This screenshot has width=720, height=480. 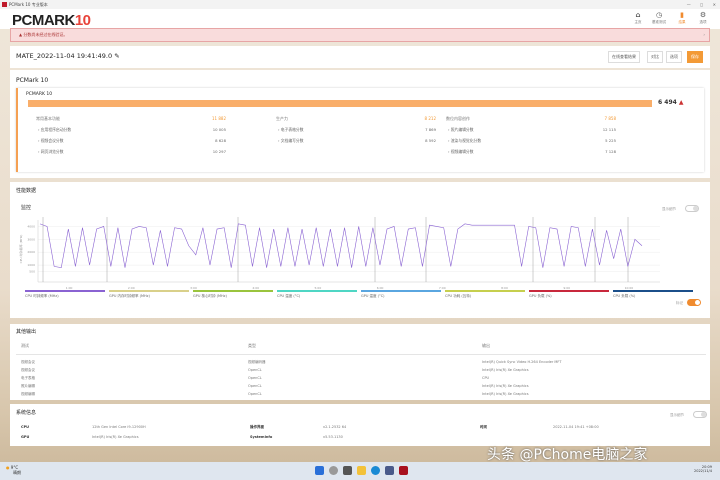 I want to click on window-title: PCMark 10 专业版本, so click(x=28, y=4).